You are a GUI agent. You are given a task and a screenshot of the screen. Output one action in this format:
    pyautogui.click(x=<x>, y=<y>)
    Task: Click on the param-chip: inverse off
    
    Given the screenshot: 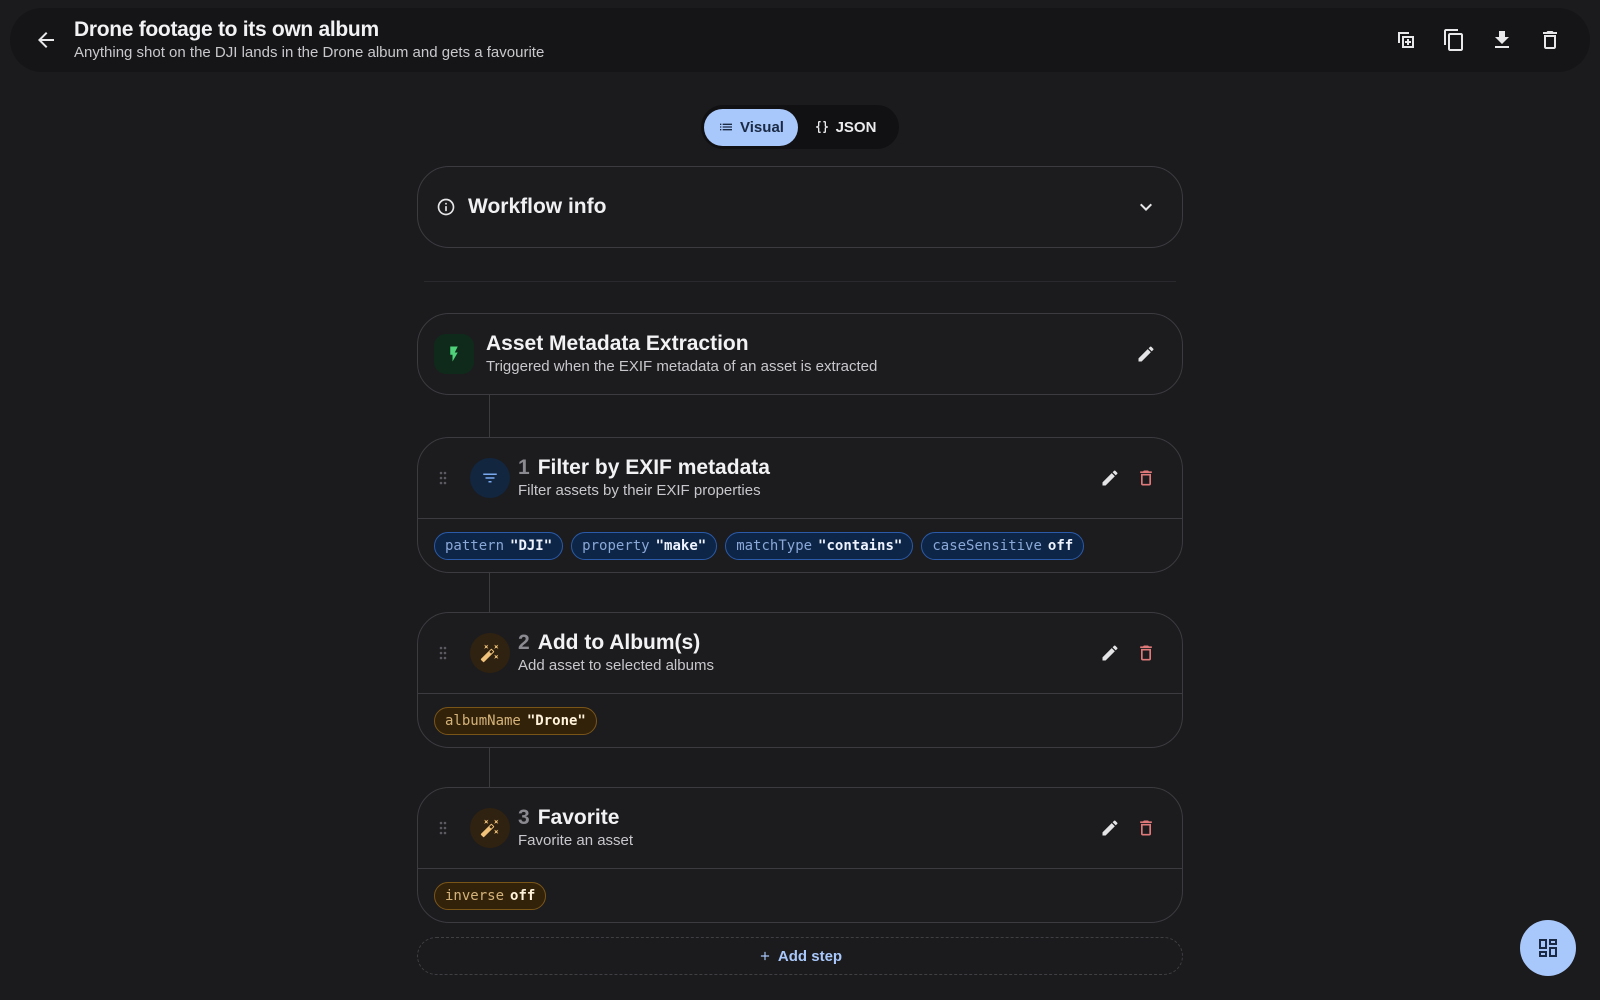 What is the action you would take?
    pyautogui.click(x=490, y=895)
    